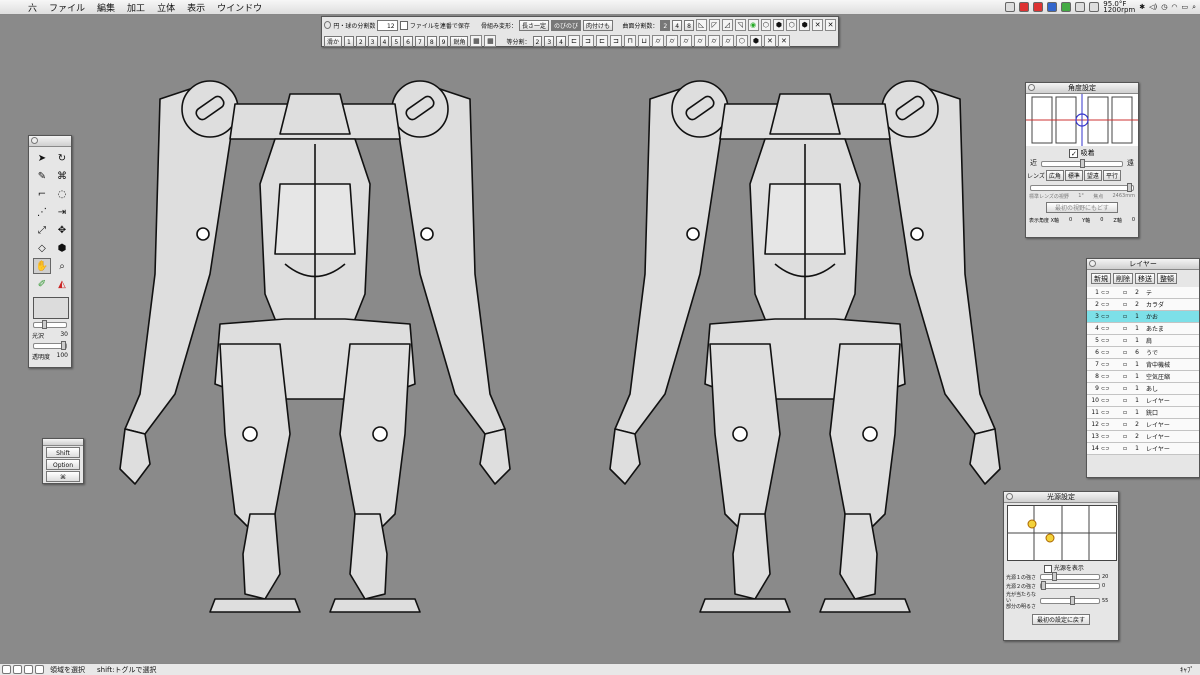 The width and height of the screenshot is (1200, 675). I want to click on mirror-icon: ⇥, so click(62, 212).